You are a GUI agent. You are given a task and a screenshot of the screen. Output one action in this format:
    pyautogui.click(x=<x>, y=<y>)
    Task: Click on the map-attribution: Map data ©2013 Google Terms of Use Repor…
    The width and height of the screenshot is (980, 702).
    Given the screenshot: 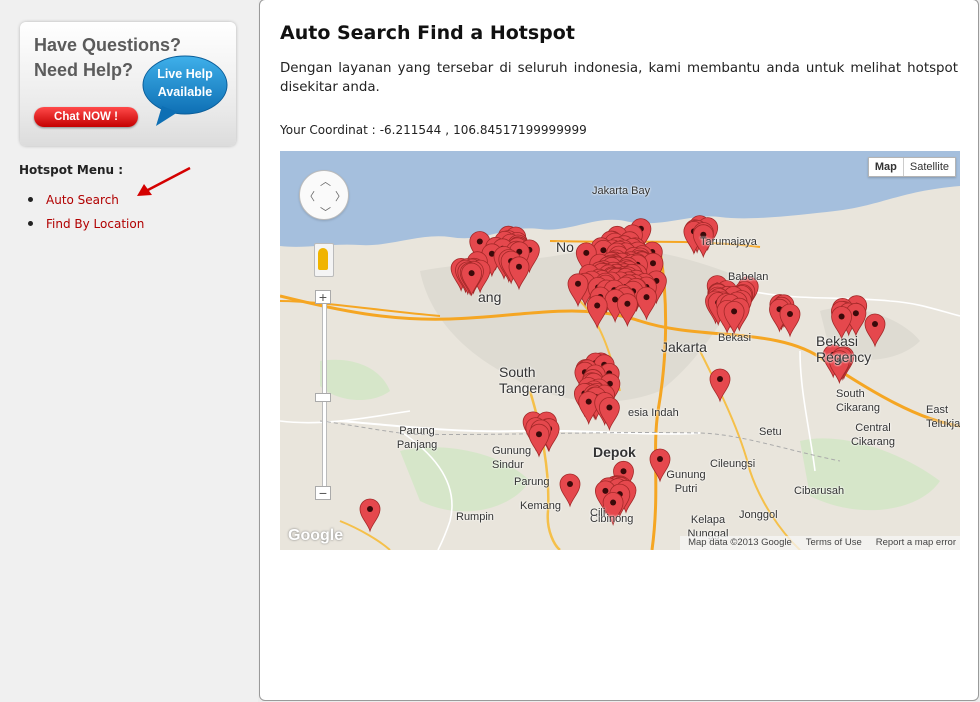 What is the action you would take?
    pyautogui.click(x=820, y=543)
    